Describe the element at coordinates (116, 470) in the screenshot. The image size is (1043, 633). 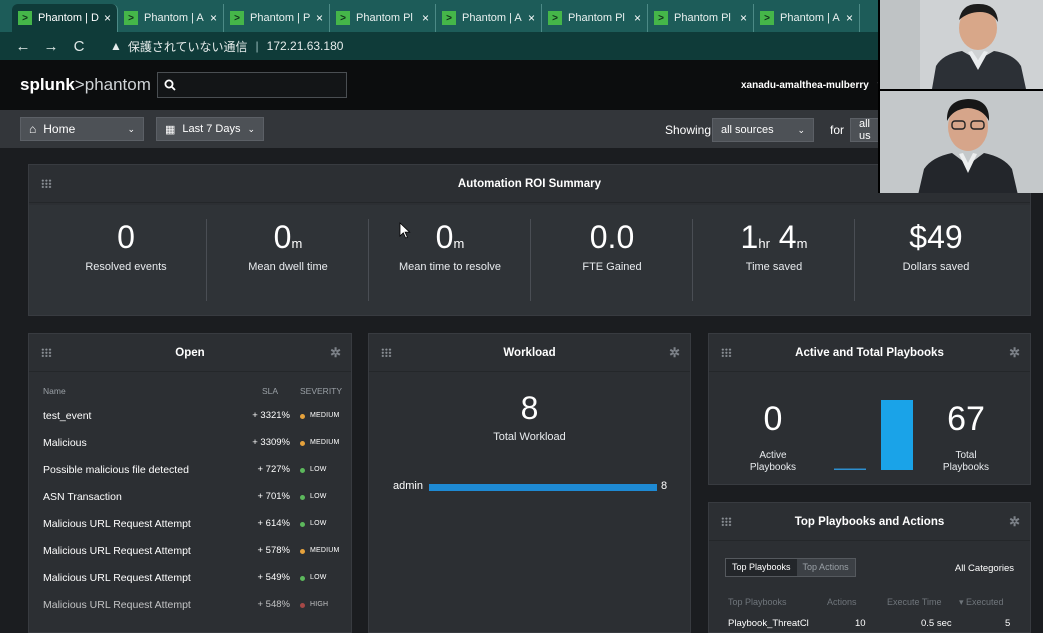
I see `event-name: Possible malicious file detected` at that location.